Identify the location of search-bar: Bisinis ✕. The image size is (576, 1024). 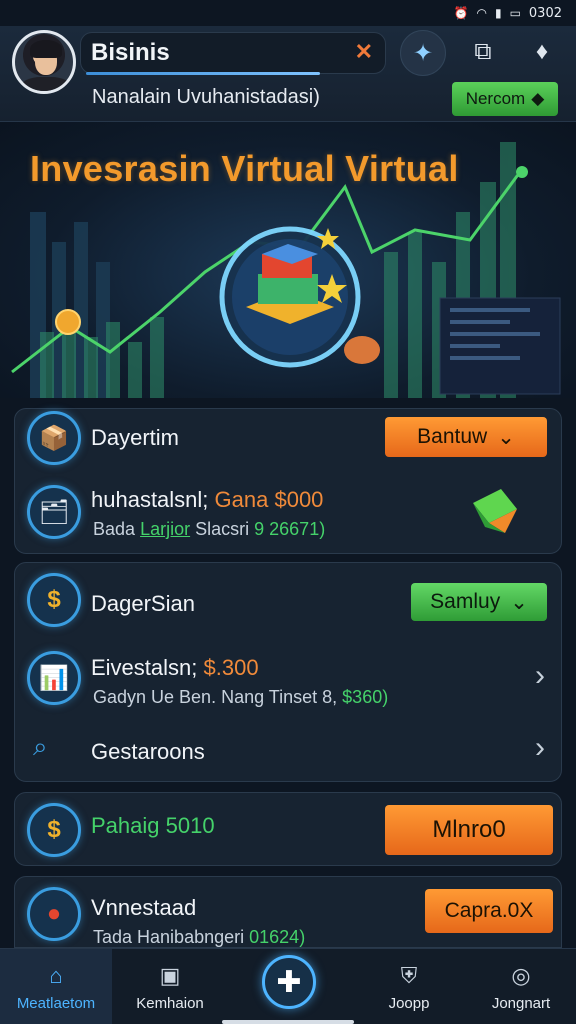
(233, 53).